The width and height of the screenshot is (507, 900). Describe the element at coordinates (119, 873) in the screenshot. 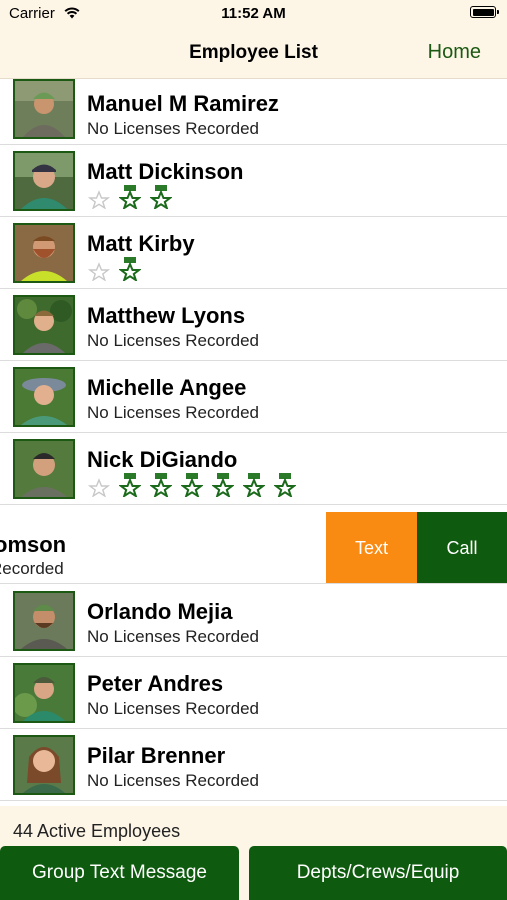

I see `group-text-button: Group Text Message` at that location.